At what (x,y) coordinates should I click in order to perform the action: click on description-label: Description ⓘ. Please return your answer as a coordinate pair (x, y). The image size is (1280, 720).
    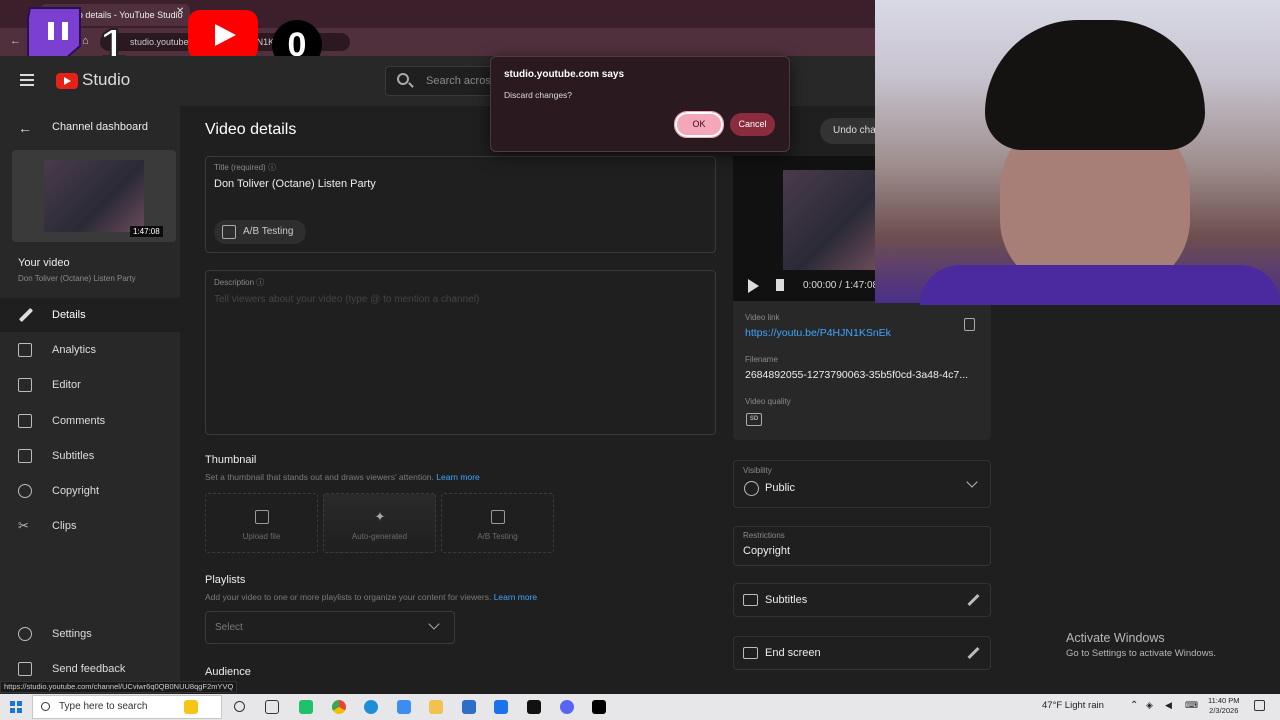
    Looking at the image, I should click on (239, 282).